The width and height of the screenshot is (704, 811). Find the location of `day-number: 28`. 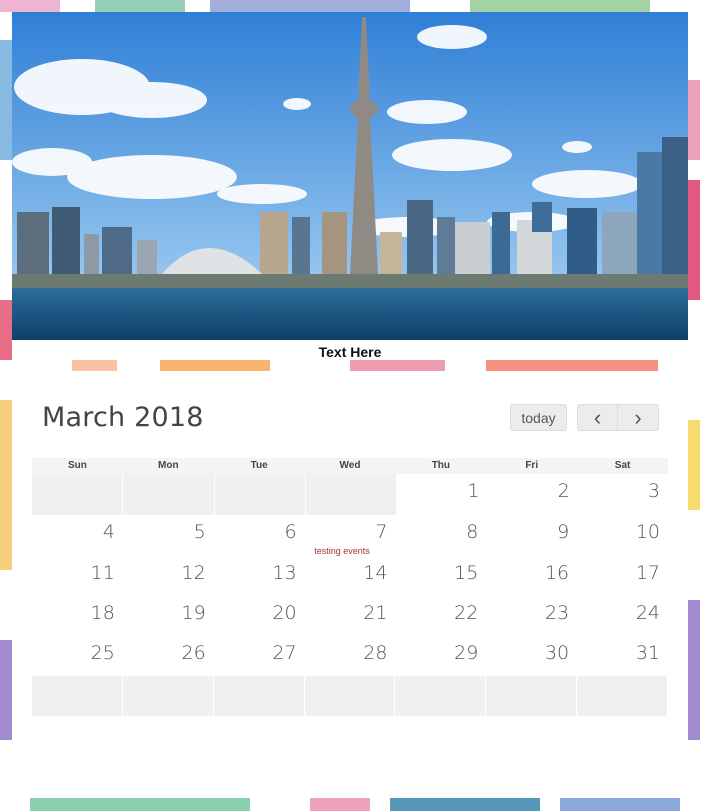

day-number: 28 is located at coordinates (375, 653).